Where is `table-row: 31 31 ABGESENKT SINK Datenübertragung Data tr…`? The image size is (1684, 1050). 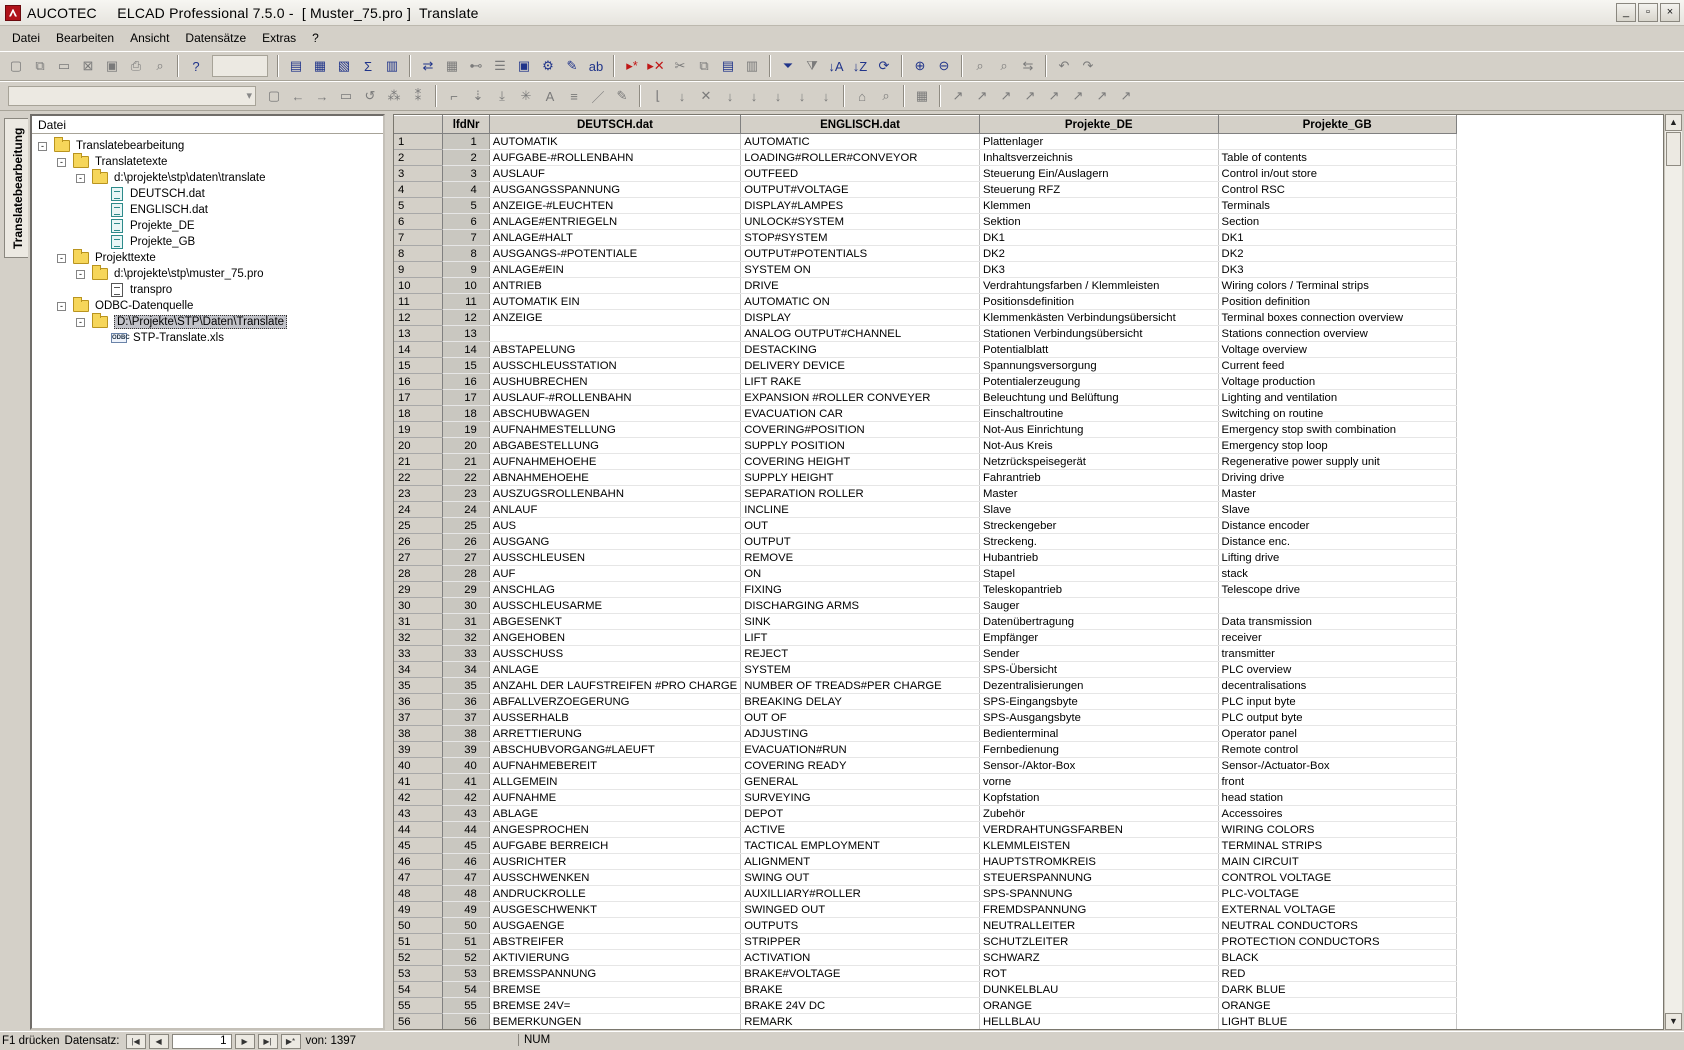 table-row: 31 31 ABGESENKT SINK Datenübertragung Data tr… is located at coordinates (1028, 621).